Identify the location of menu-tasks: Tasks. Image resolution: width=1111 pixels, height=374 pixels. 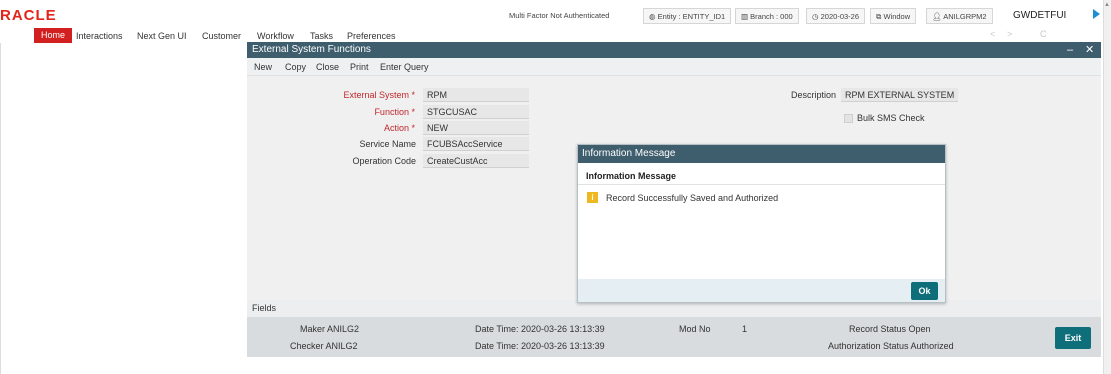
(321, 36).